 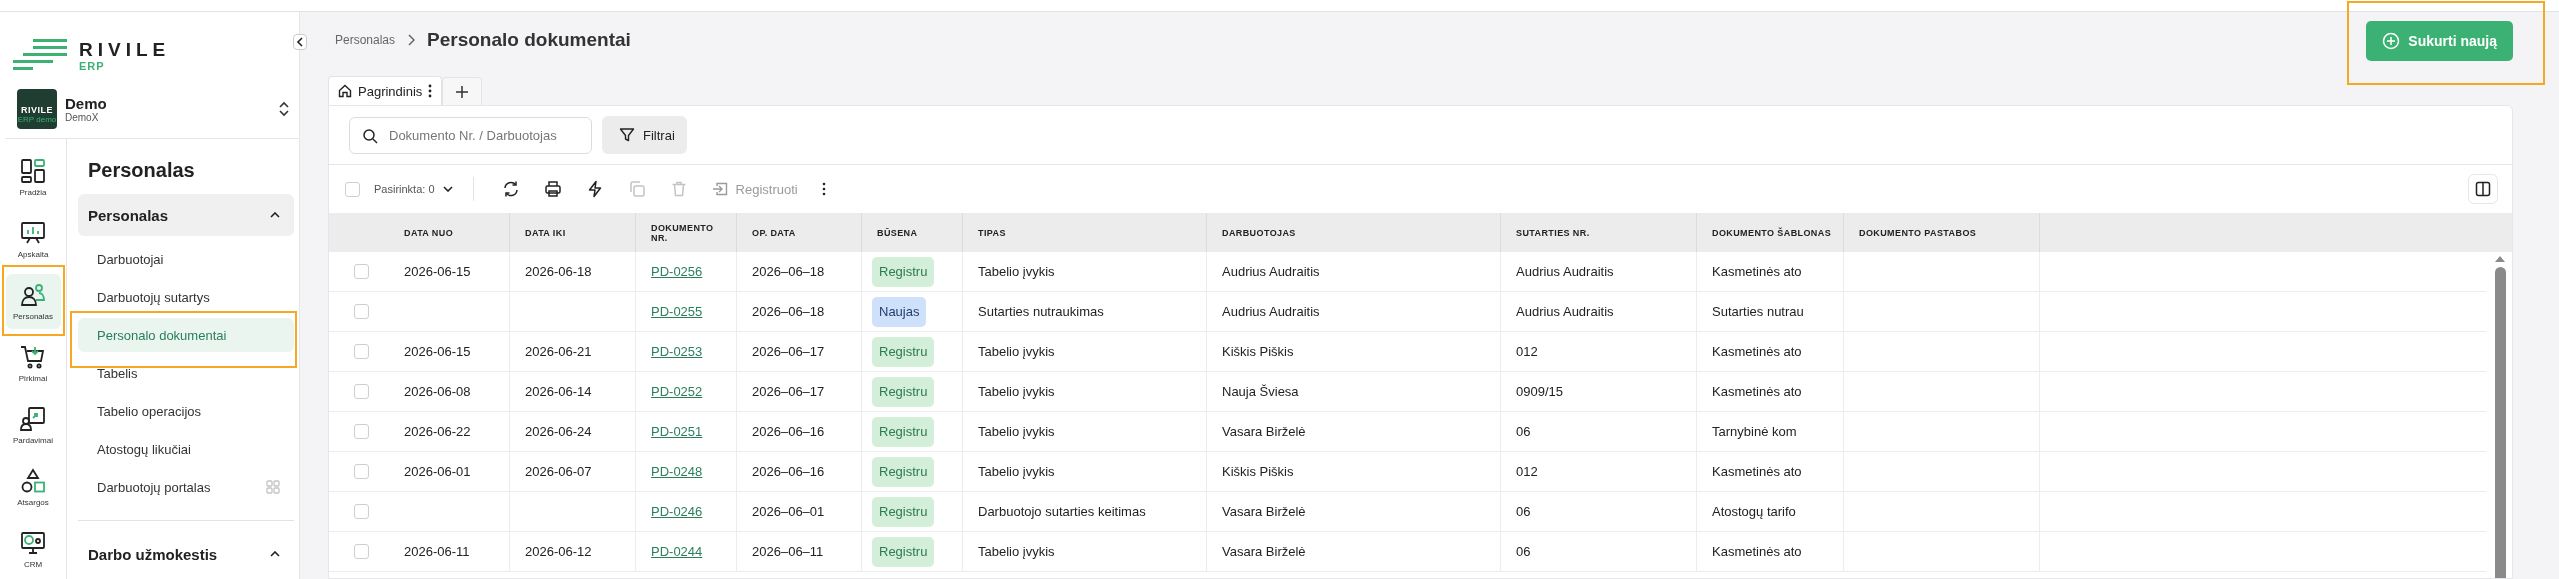 What do you see at coordinates (774, 232) in the screenshot?
I see `column-header: OP. DATA` at bounding box center [774, 232].